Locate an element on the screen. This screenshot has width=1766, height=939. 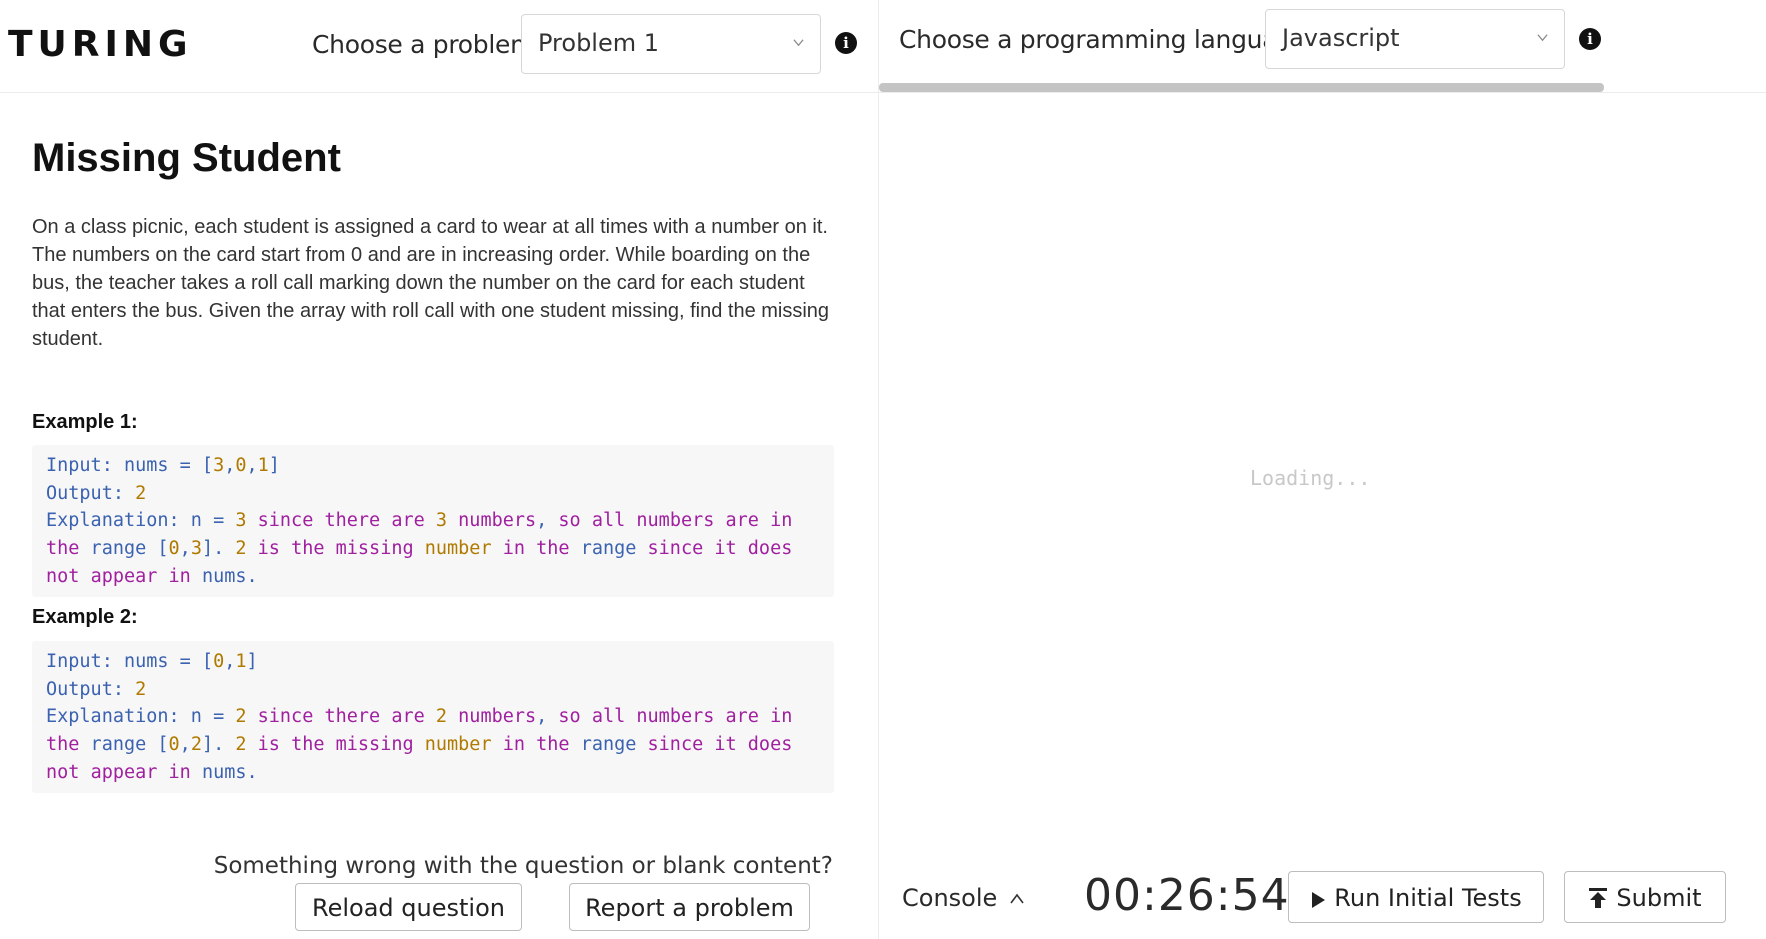
console-toggle: Console is located at coordinates (949, 898).